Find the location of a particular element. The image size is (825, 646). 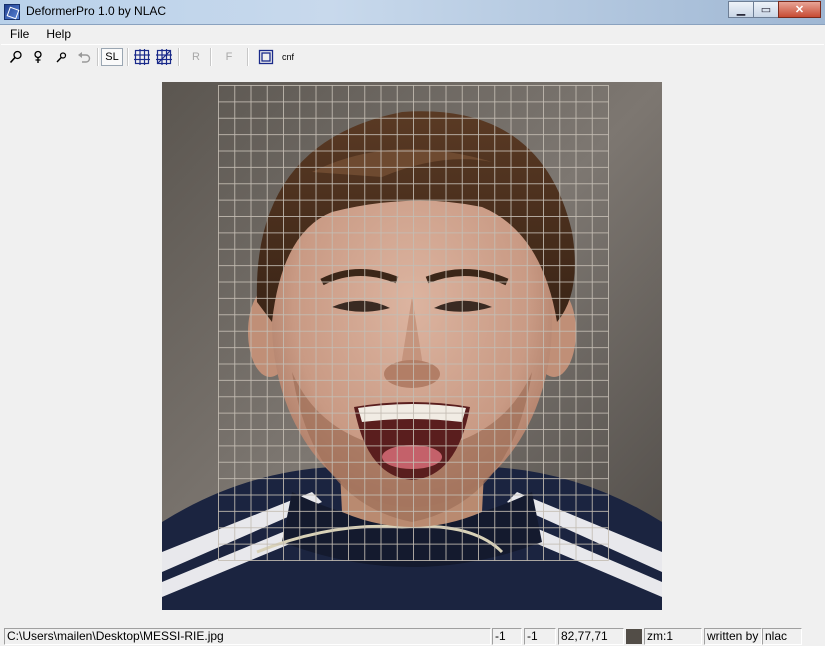

menu-help: Help is located at coordinates (58, 34).